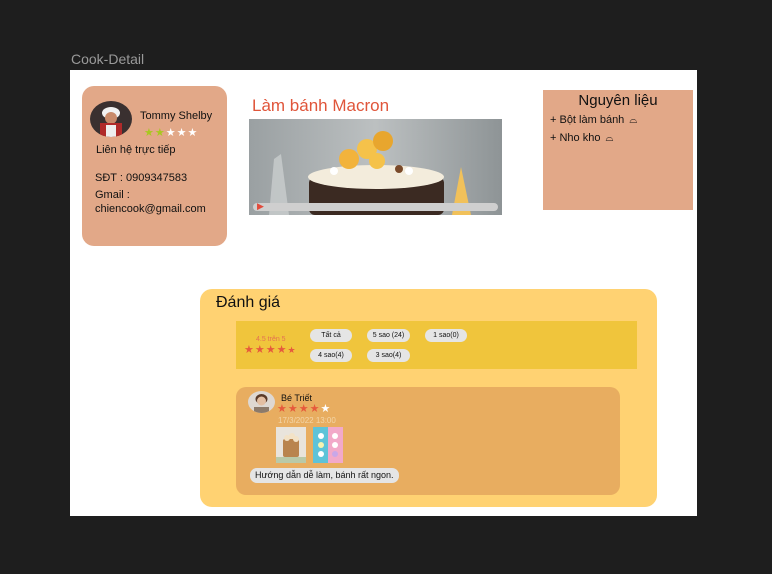  I want to click on chef-gmail-label: Gmail :, so click(112, 195).